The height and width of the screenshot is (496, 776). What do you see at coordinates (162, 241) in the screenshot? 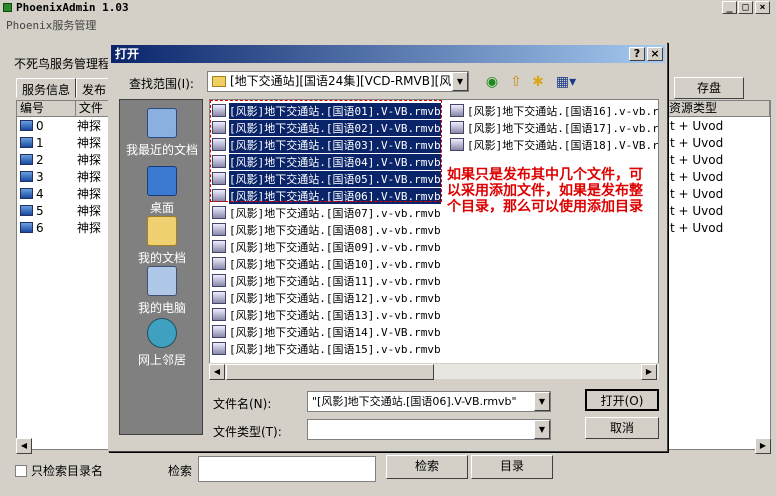
I see `place-my-documents: 我的文档` at bounding box center [162, 241].